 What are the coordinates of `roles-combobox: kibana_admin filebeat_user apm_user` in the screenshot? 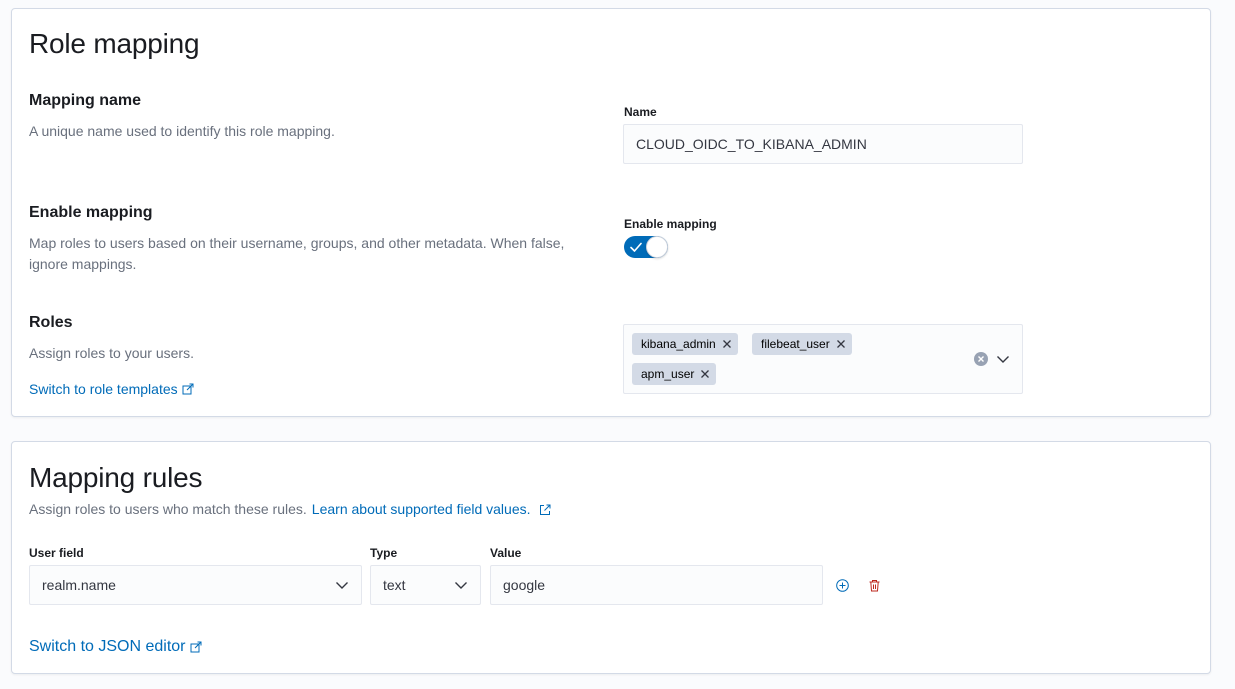 It's located at (823, 359).